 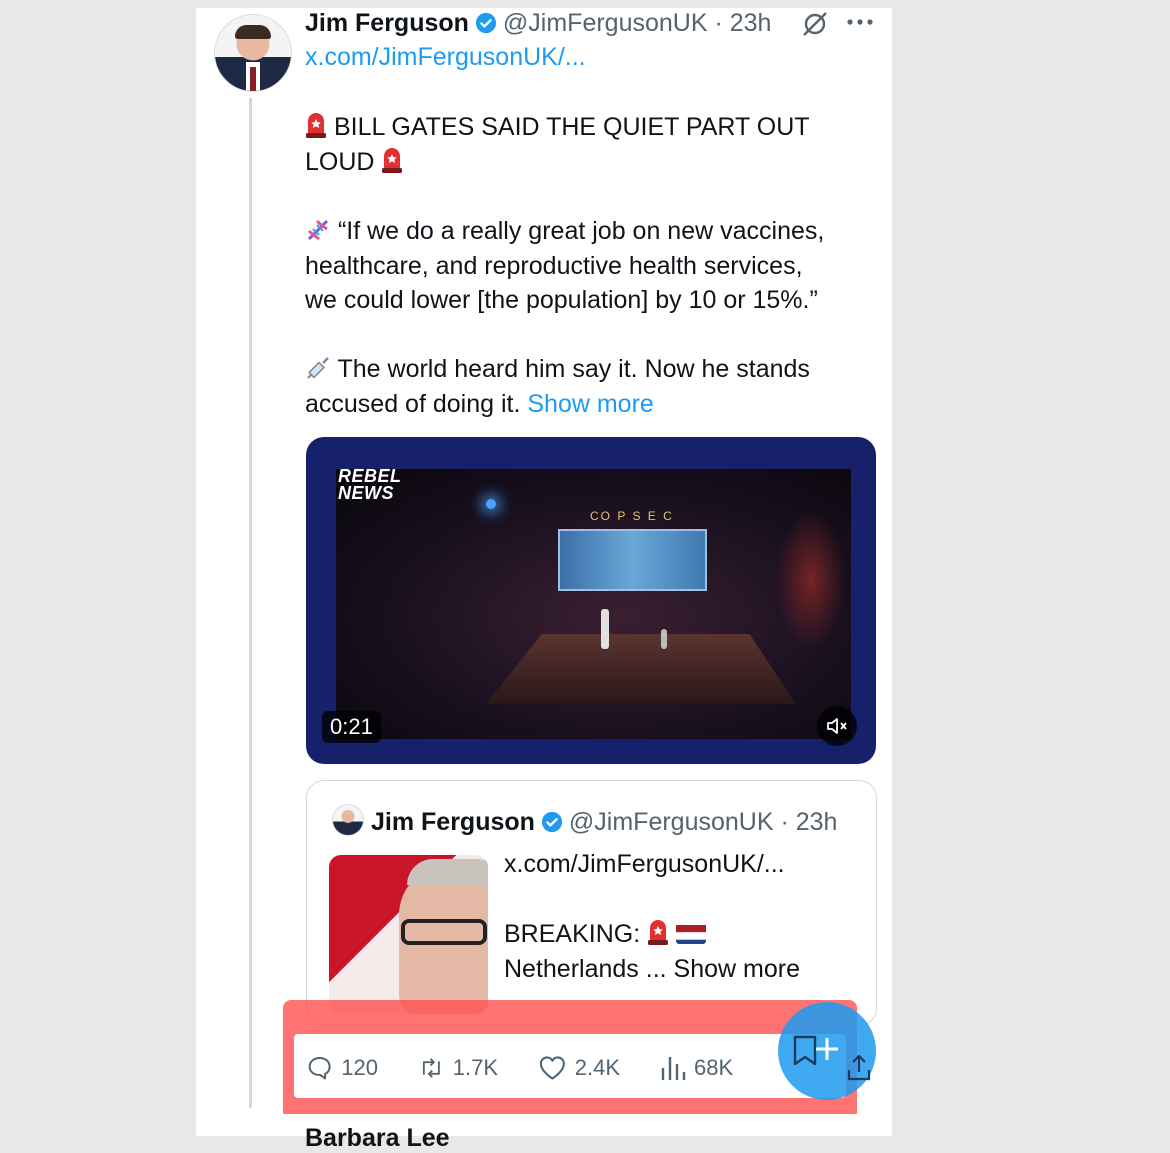 What do you see at coordinates (592, 144) in the screenshot?
I see `tweet-text-headline: BILL GATES SAID THE QUIET PART OUT LOUD` at bounding box center [592, 144].